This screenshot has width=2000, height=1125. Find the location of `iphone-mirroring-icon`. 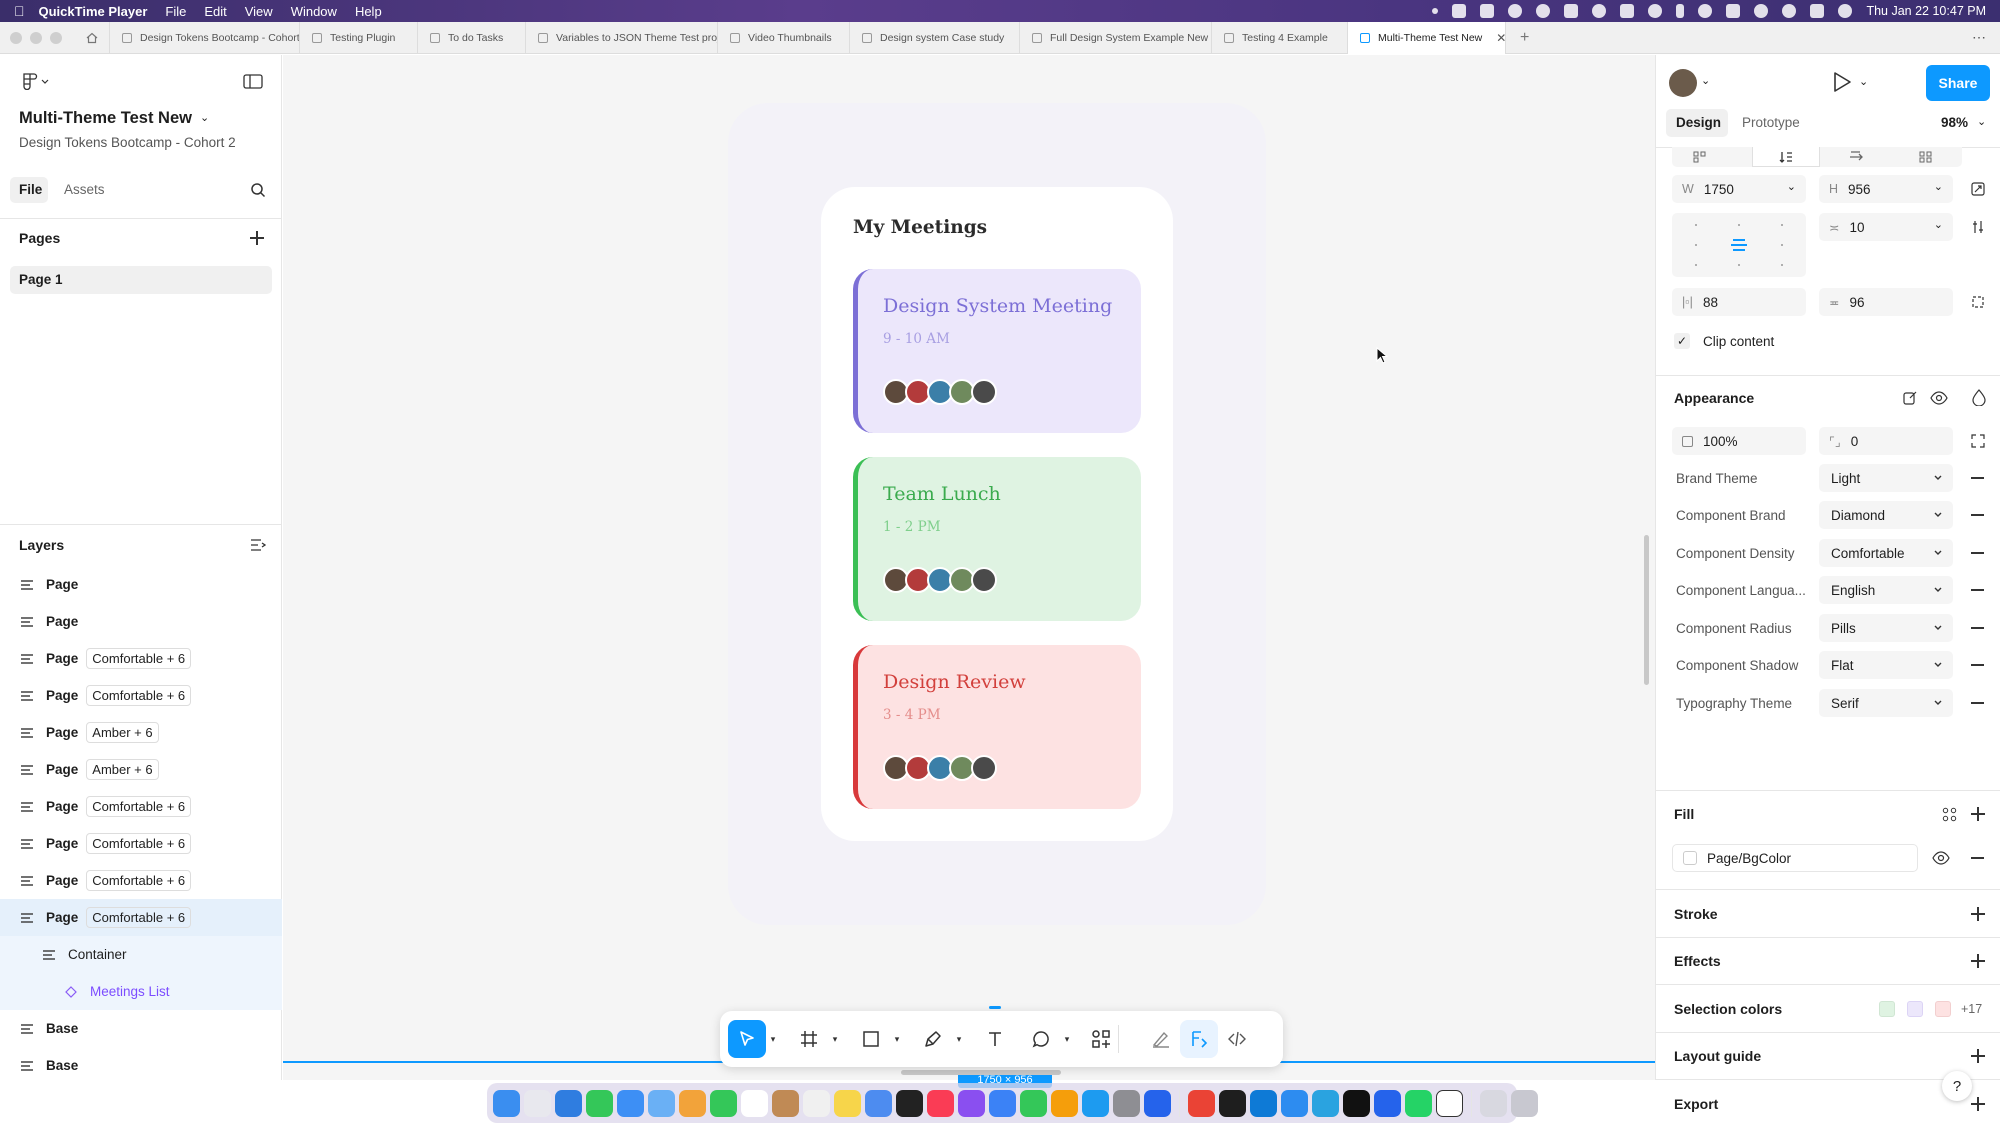

iphone-mirroring-icon is located at coordinates (1157, 1103).